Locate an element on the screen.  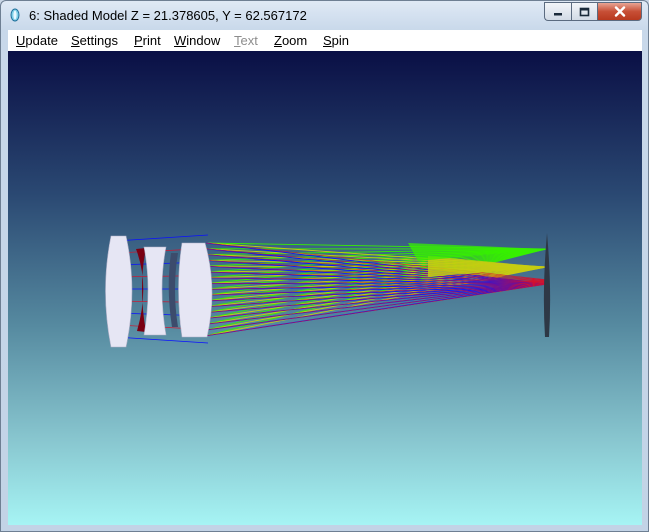
lens-element-2-edge is located at coordinates (141, 290).